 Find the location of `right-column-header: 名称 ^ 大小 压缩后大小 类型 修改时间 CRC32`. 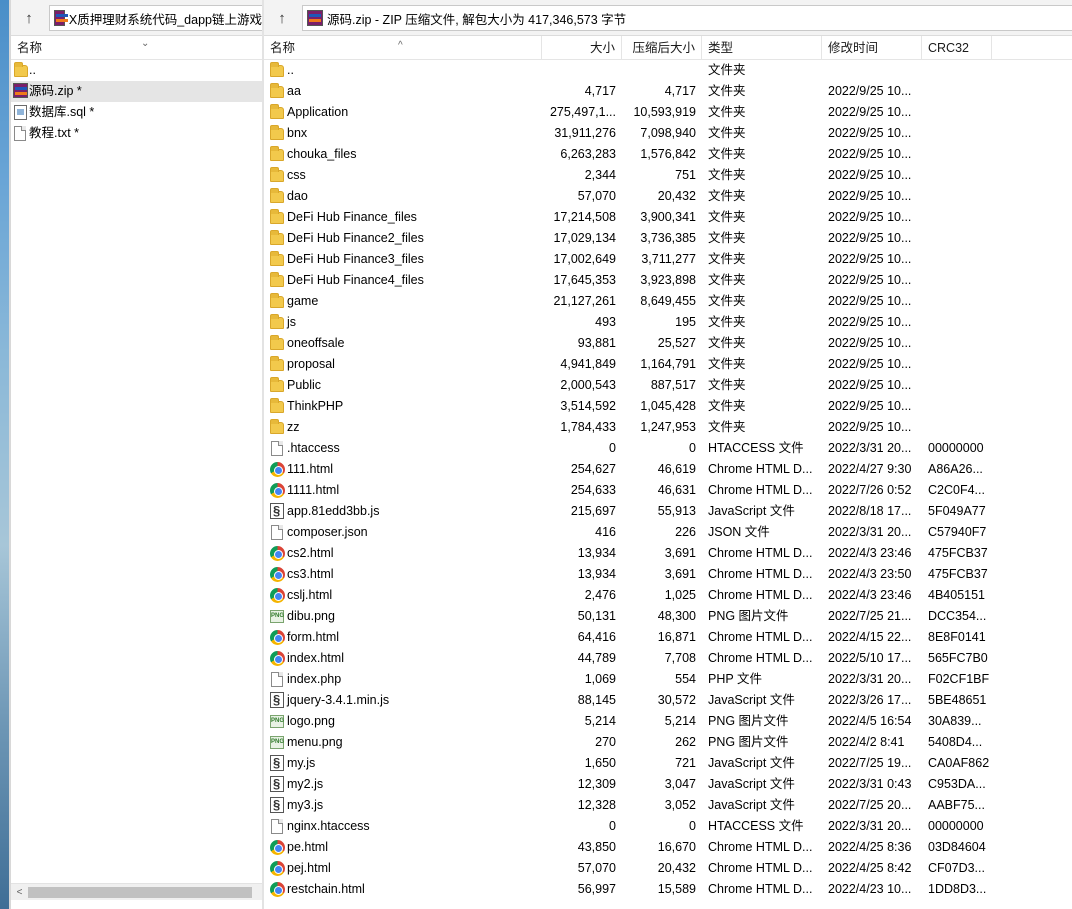

right-column-header: 名称 ^ 大小 压缩后大小 类型 修改时间 CRC32 is located at coordinates (668, 48).